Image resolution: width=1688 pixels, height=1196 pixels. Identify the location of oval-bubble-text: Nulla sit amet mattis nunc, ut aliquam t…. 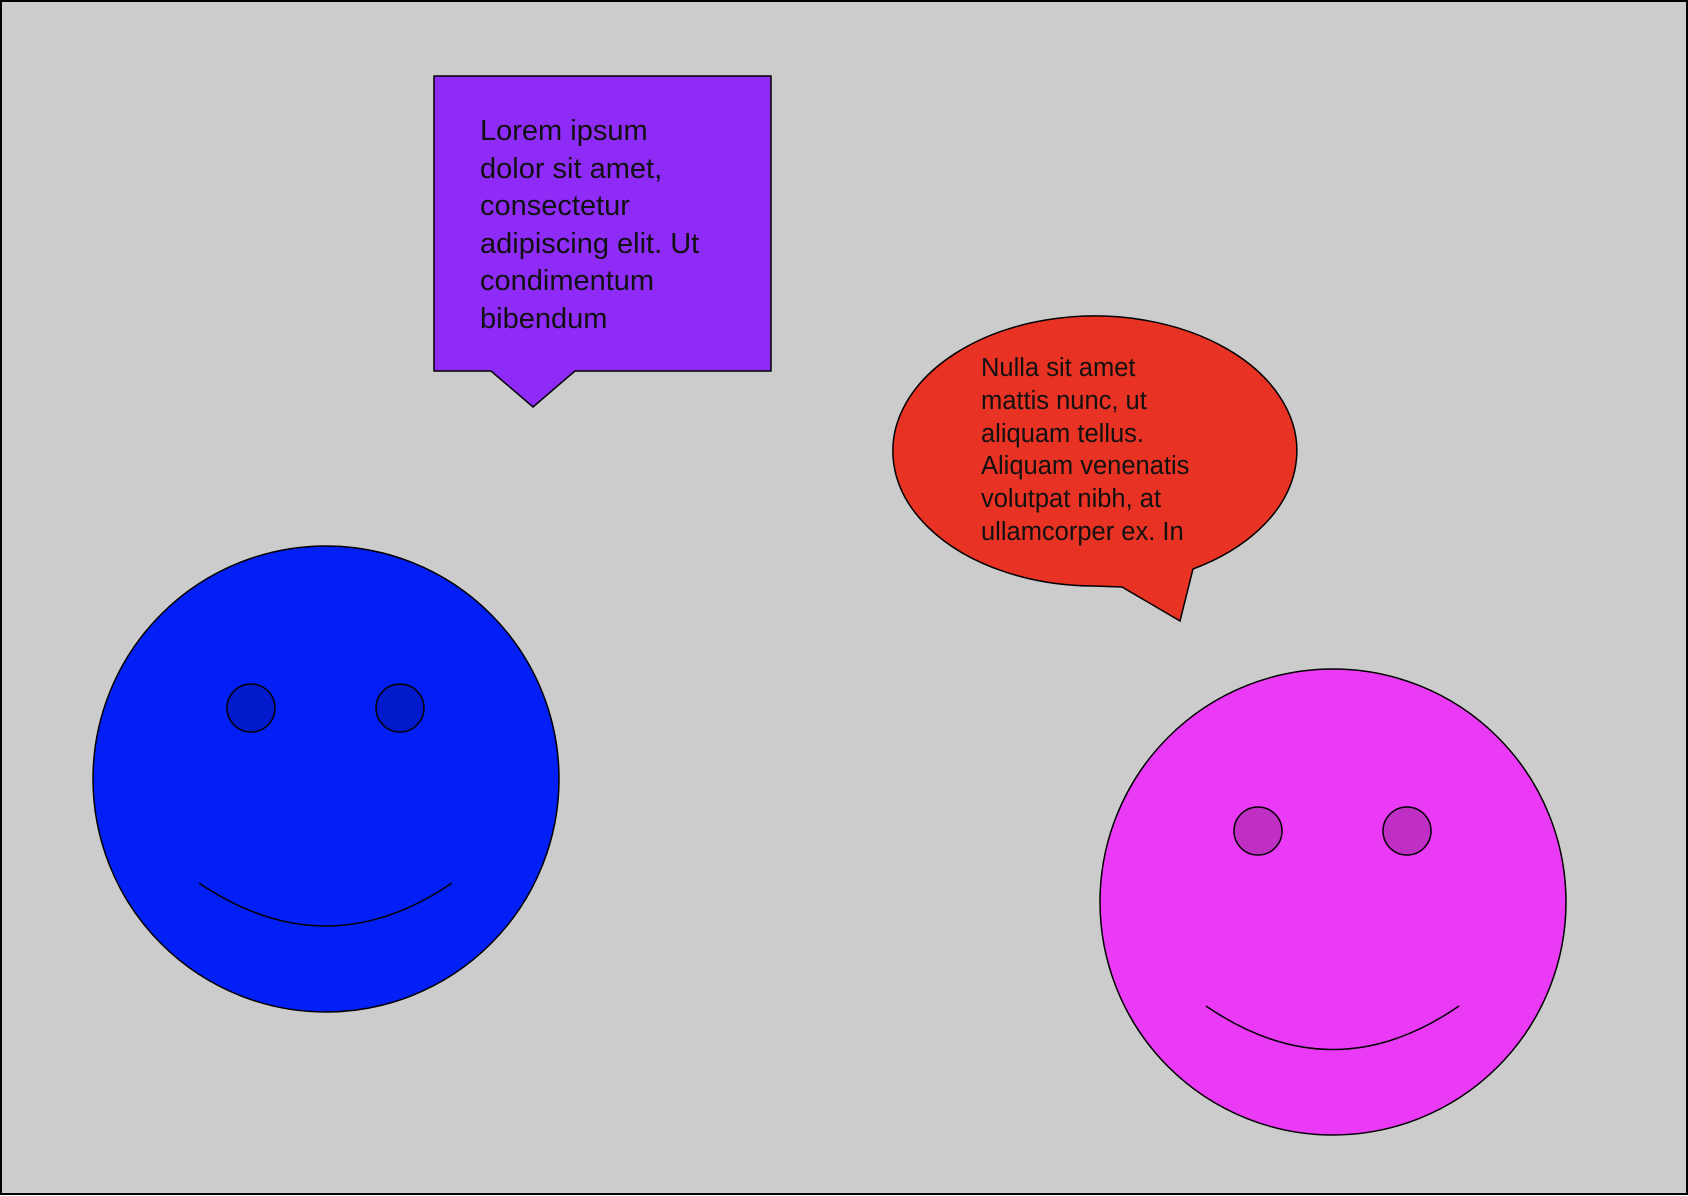
(1085, 450).